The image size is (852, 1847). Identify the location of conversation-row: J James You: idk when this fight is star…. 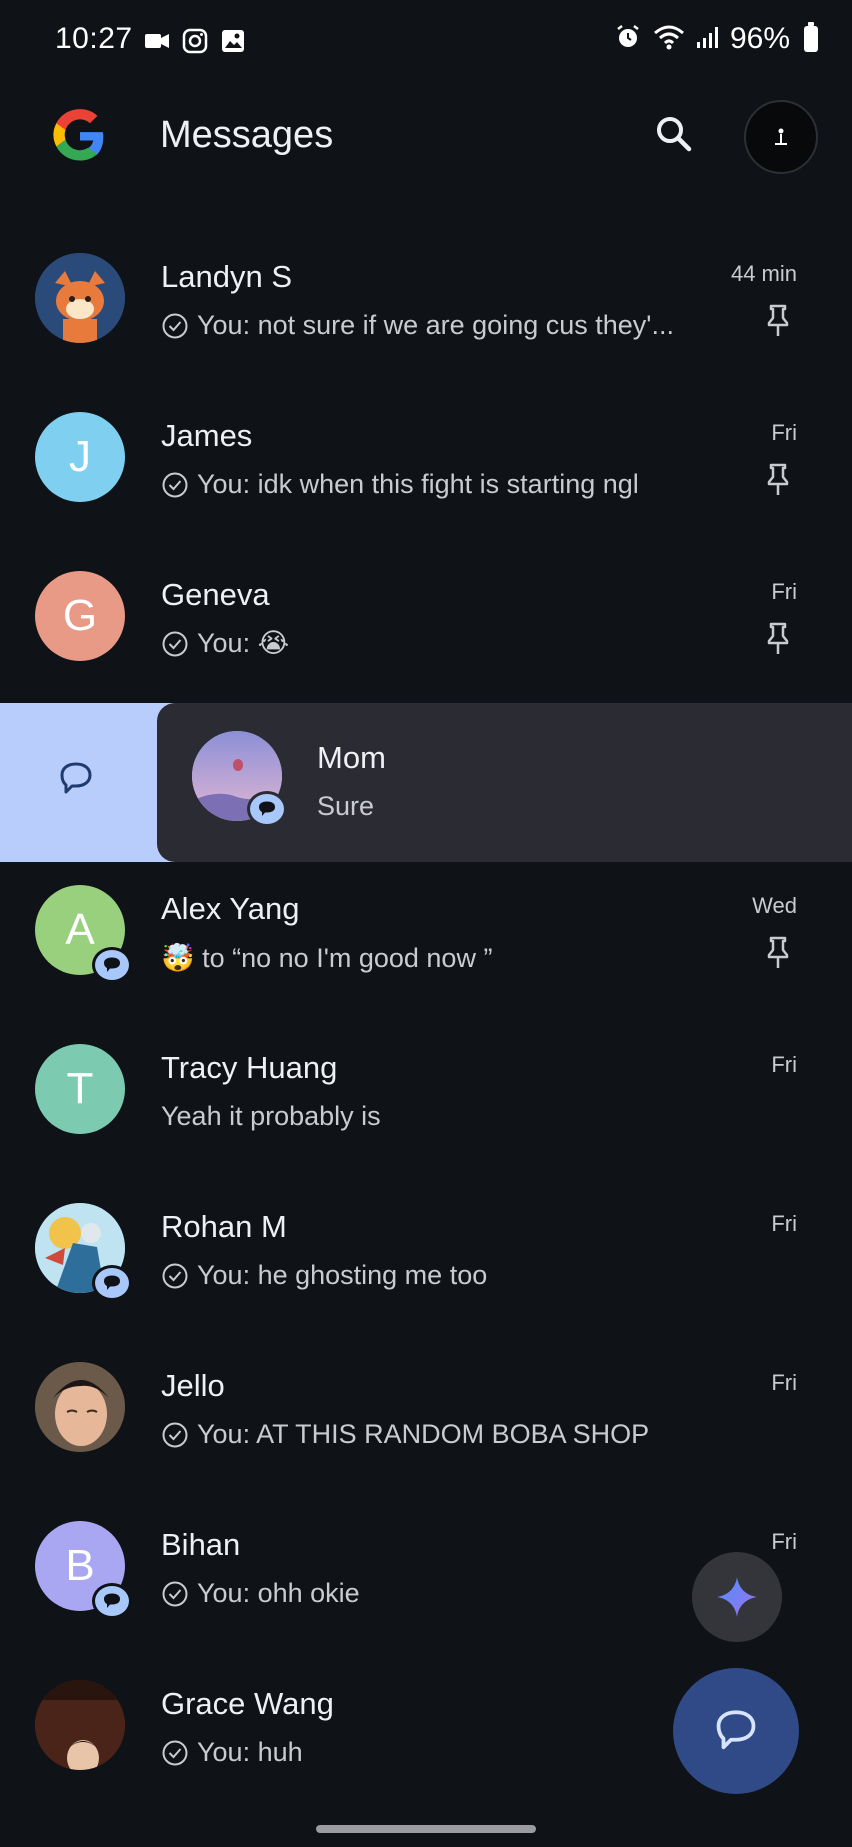
(426, 473).